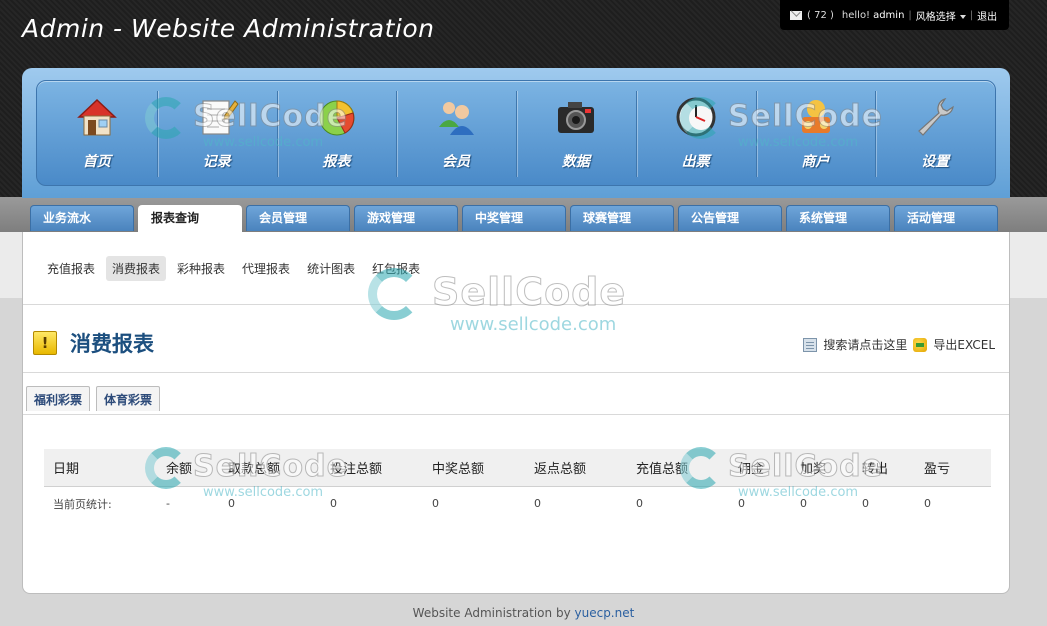 This screenshot has height=626, width=1047. What do you see at coordinates (964, 345) in the screenshot?
I see `export-link-label: 导出EXCEL` at bounding box center [964, 345].